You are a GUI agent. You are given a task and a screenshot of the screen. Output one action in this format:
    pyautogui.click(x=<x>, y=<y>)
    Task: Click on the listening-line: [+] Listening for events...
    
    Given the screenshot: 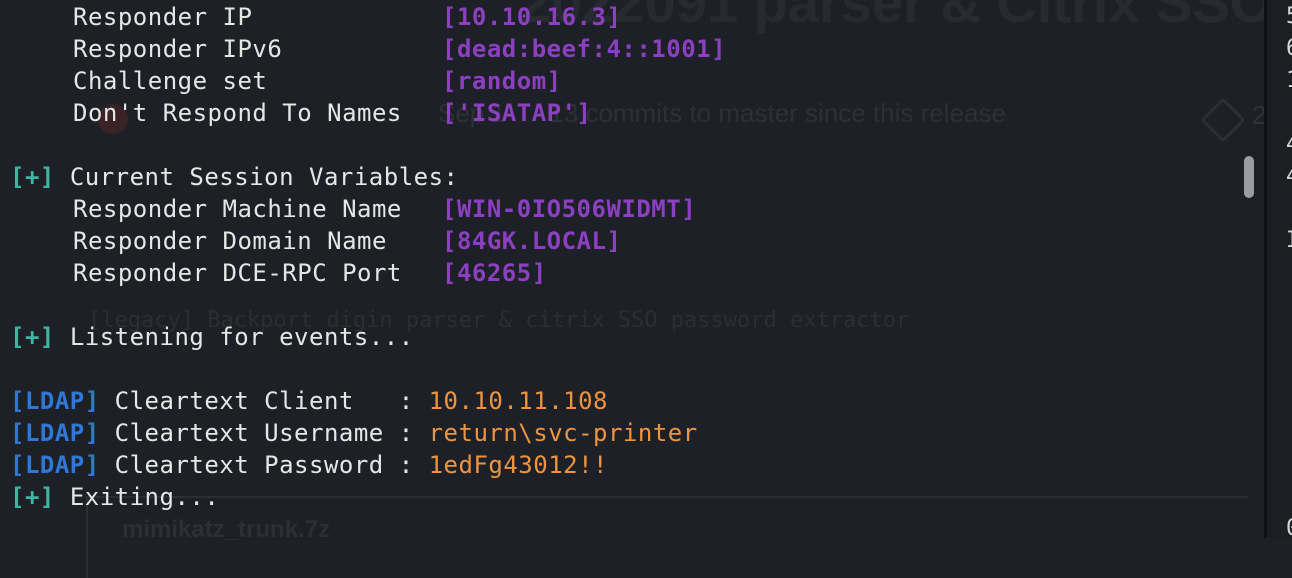 What is the action you would take?
    pyautogui.click(x=212, y=337)
    